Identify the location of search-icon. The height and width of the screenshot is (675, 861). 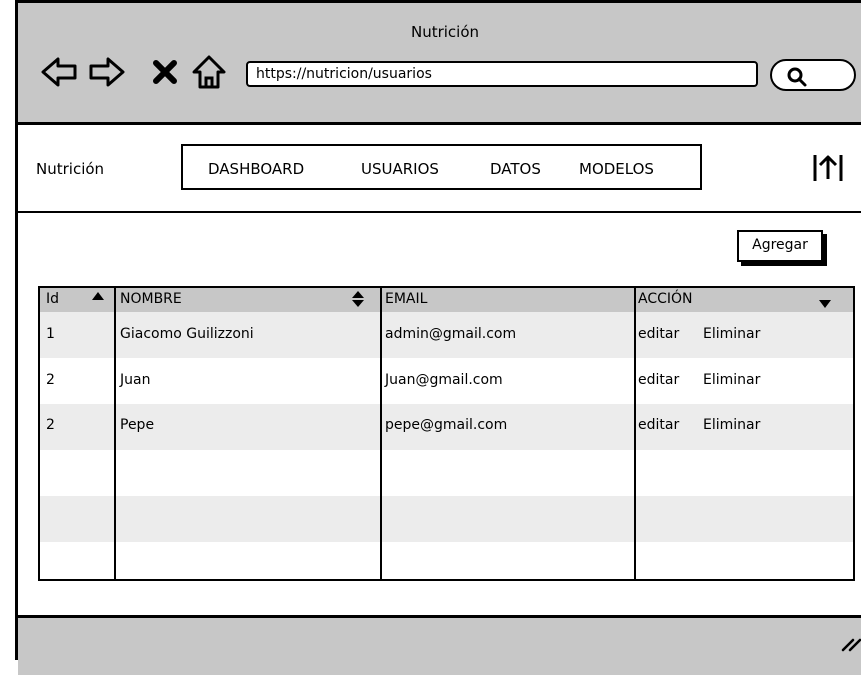
(797, 77).